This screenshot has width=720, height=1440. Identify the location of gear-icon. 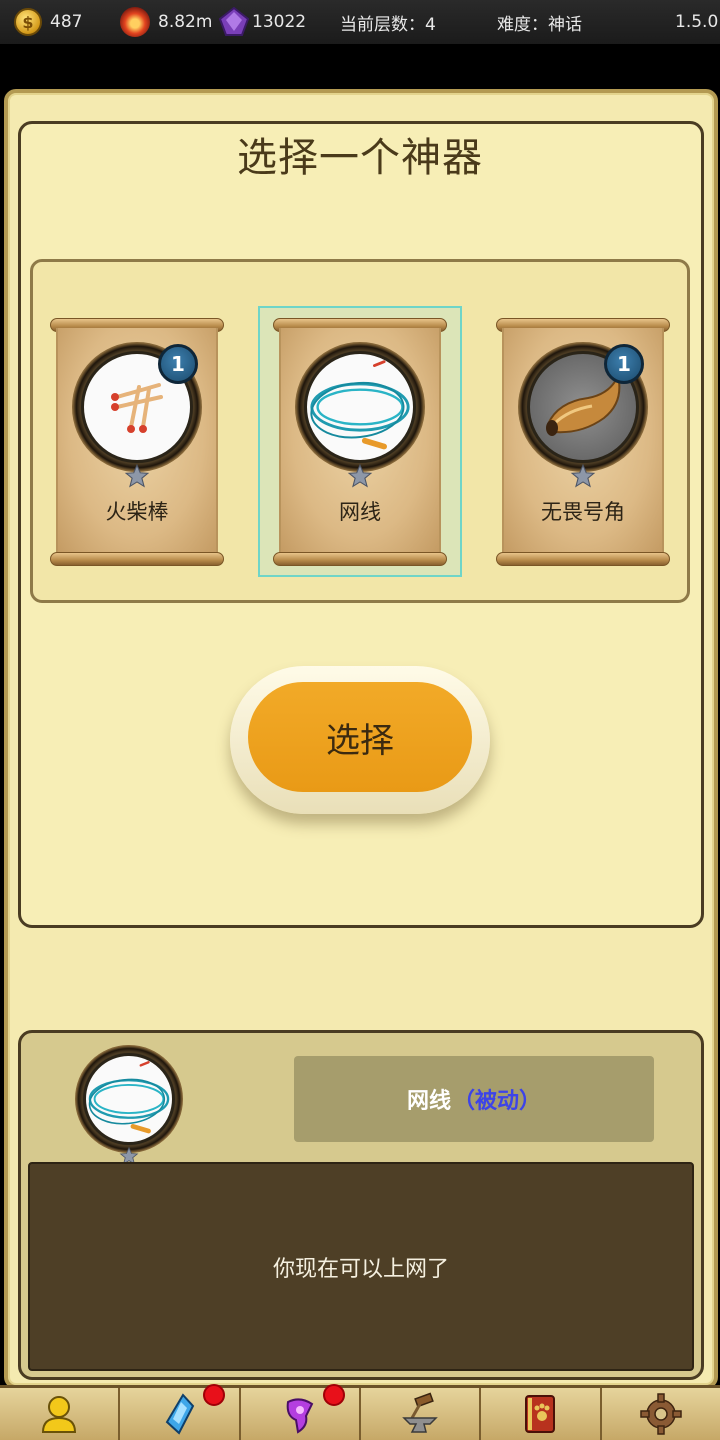
(661, 1414).